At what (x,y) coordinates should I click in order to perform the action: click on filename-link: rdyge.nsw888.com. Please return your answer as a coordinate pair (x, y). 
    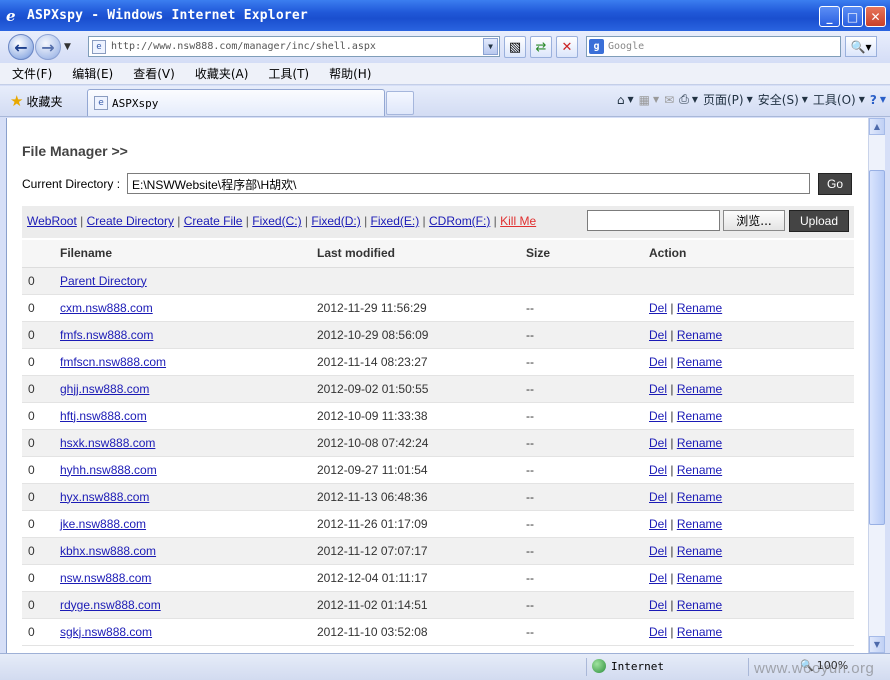
    Looking at the image, I should click on (110, 605).